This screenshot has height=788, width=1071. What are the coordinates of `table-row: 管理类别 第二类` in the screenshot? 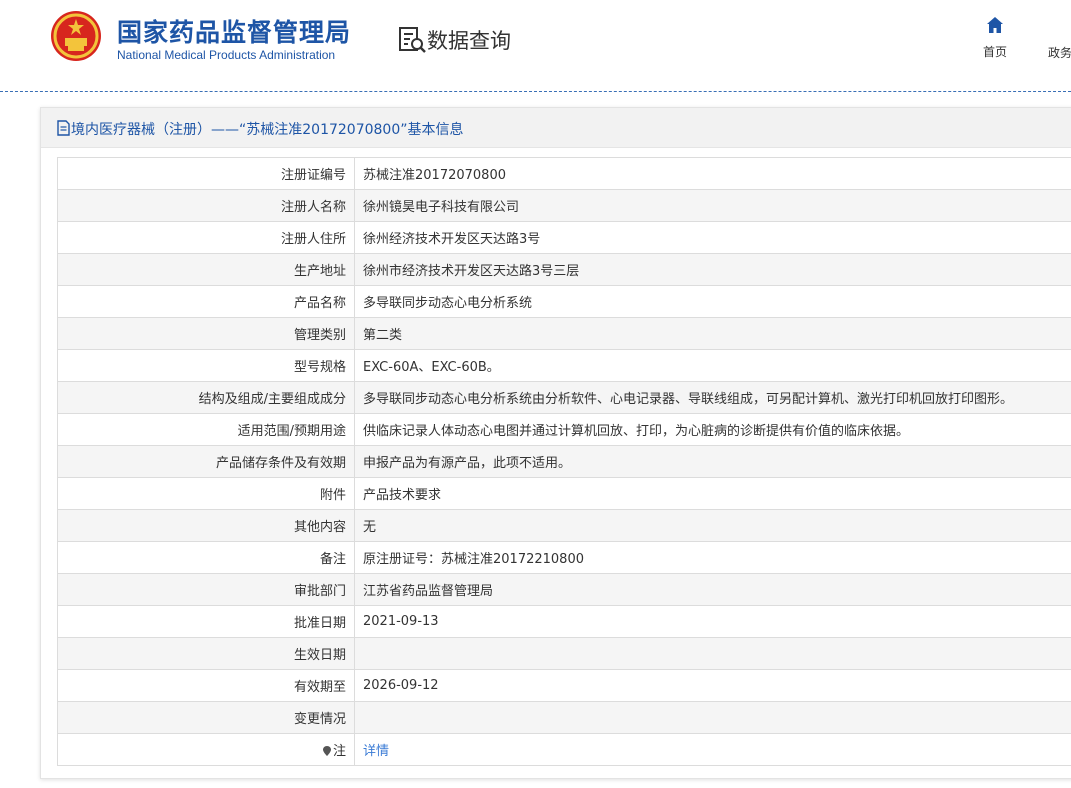 It's located at (564, 333).